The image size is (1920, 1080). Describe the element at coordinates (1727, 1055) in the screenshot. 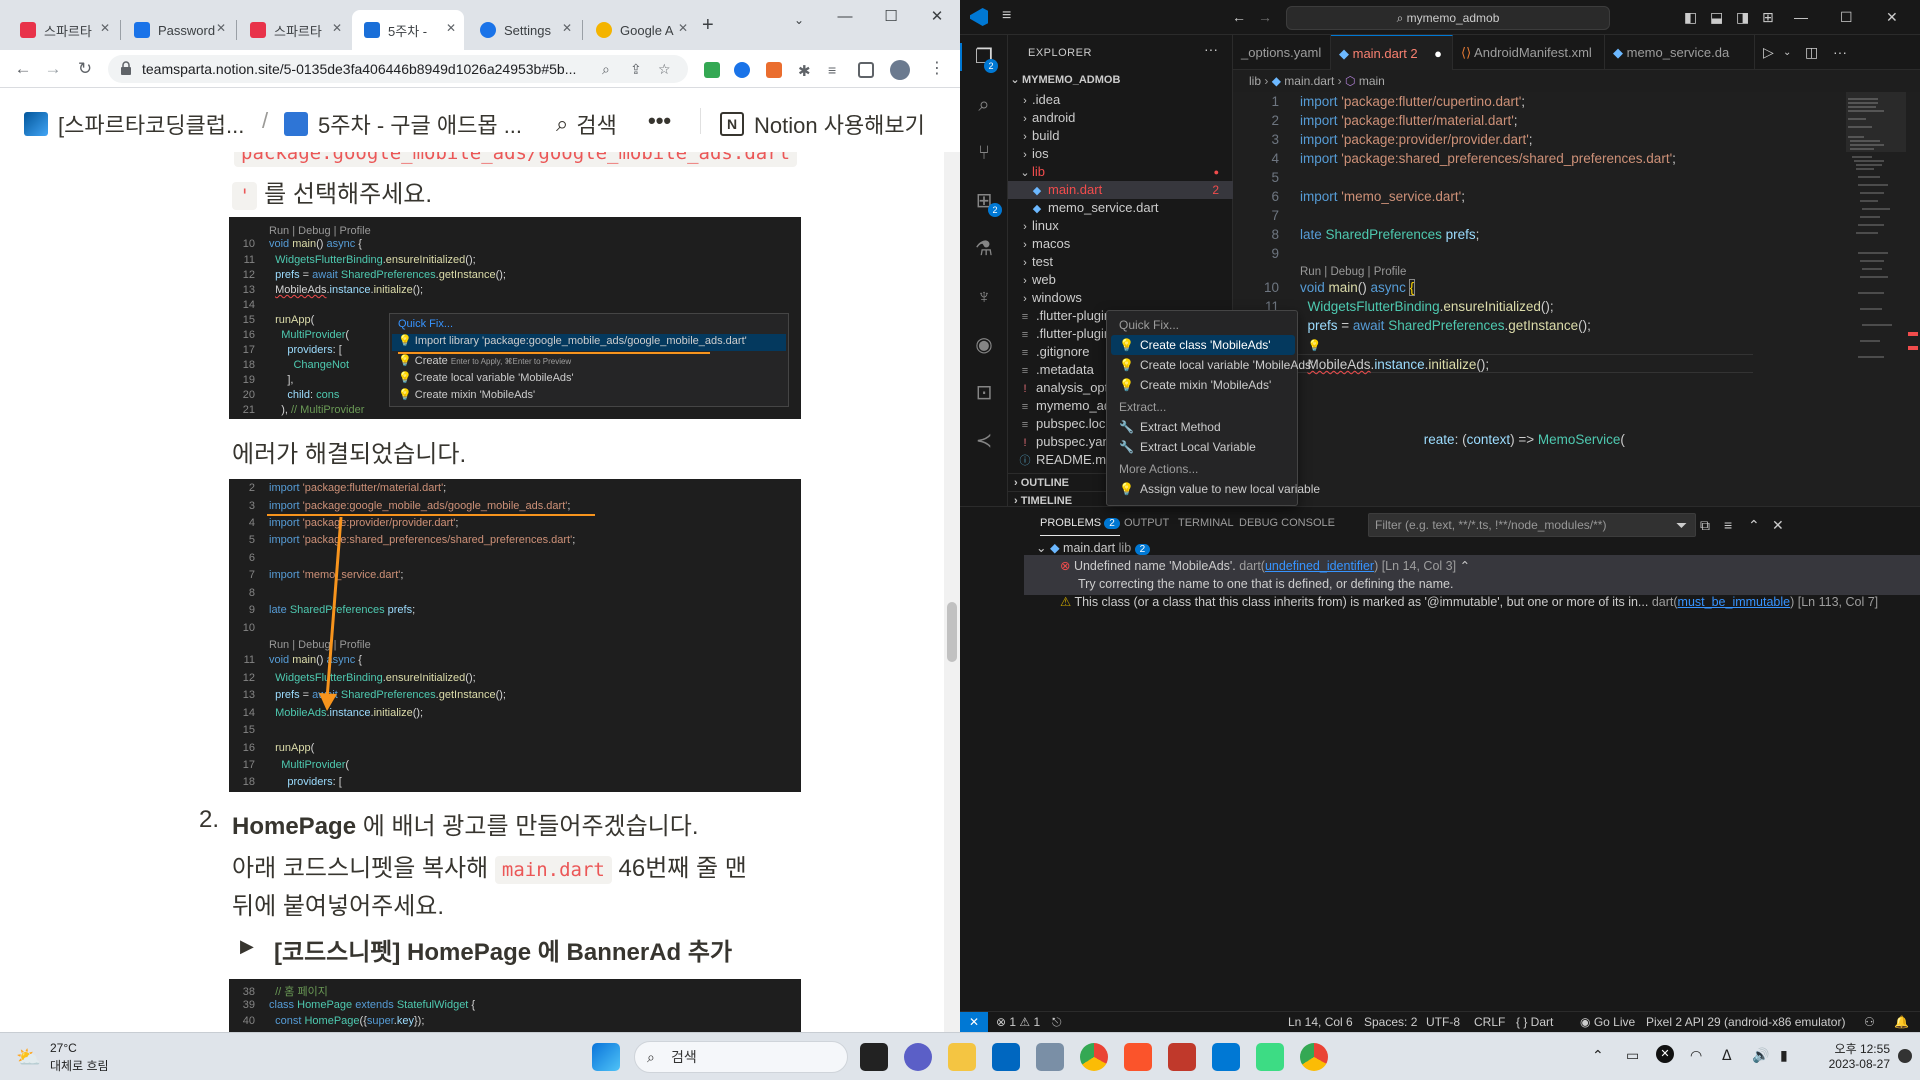

I see `tray-a-icon: ᐃ` at that location.